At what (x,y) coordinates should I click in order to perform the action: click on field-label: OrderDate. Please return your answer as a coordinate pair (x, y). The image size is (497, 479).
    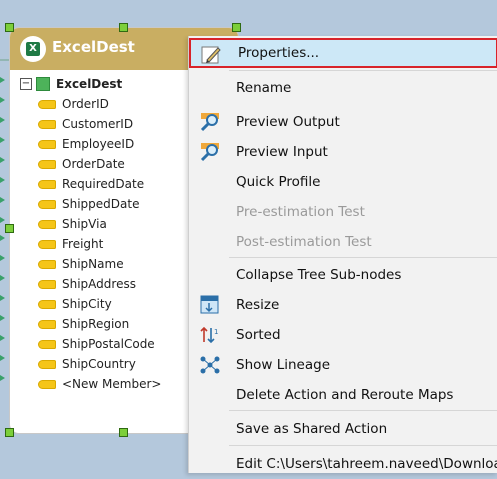
    Looking at the image, I should click on (93, 164).